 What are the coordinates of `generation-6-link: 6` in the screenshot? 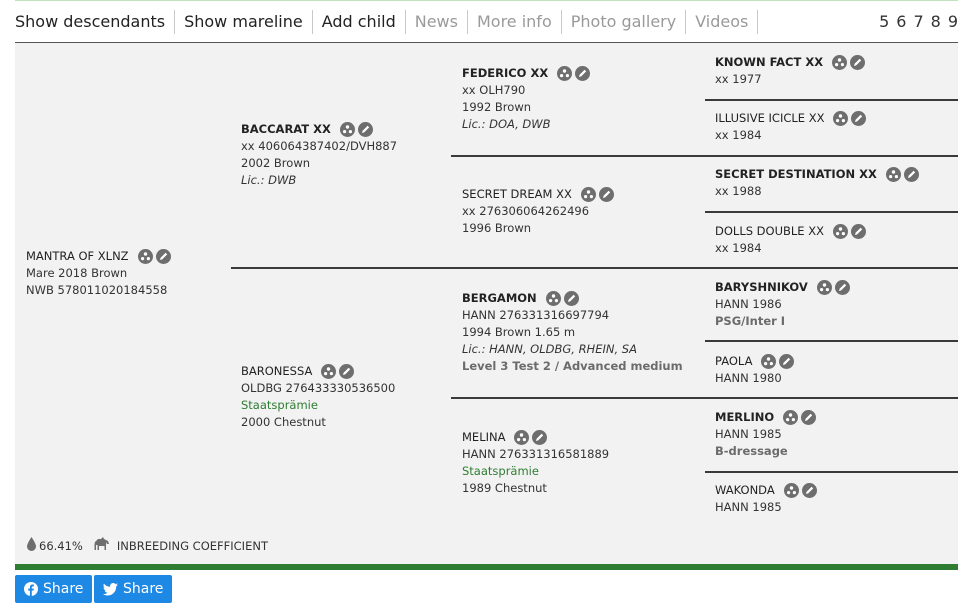 It's located at (901, 21).